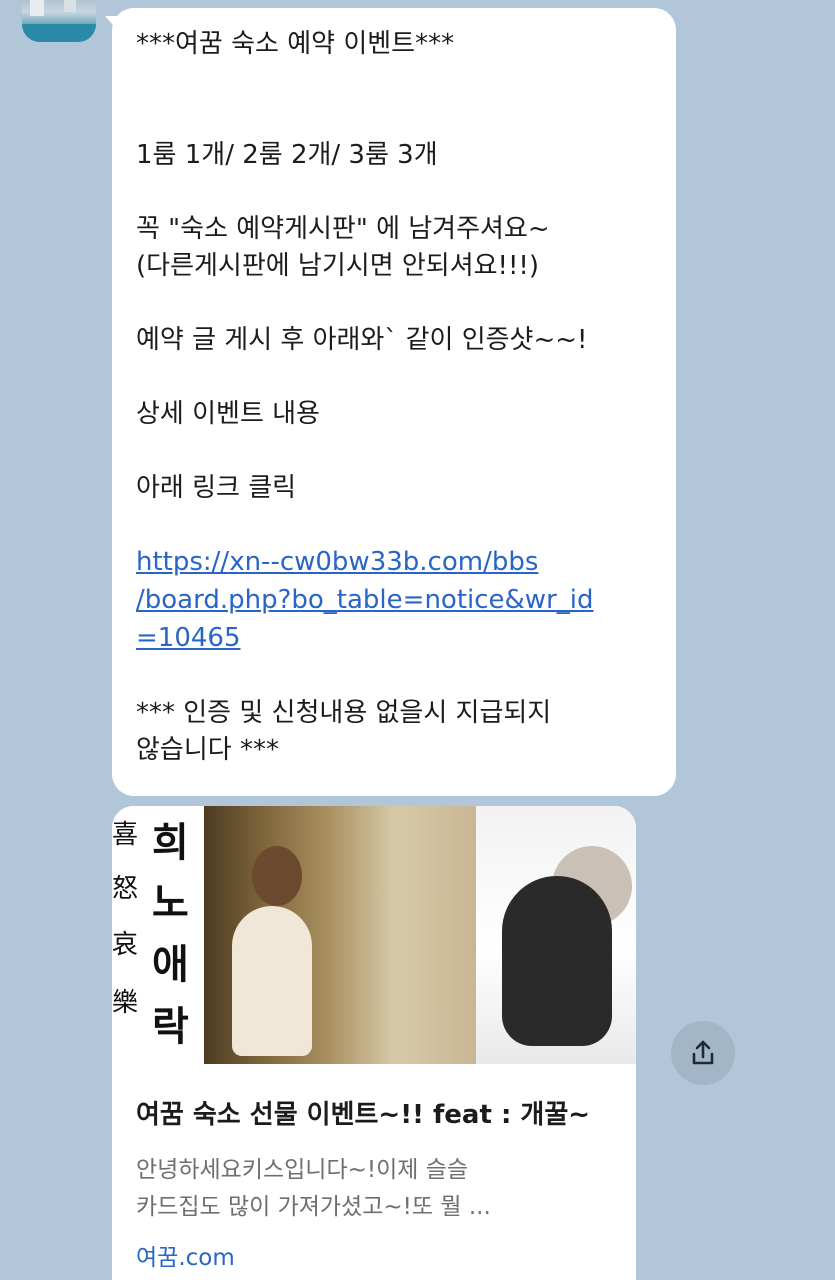  What do you see at coordinates (158, 935) in the screenshot?
I see `calligraphy-panel: 喜 怒 哀 樂 희 노 애 락` at bounding box center [158, 935].